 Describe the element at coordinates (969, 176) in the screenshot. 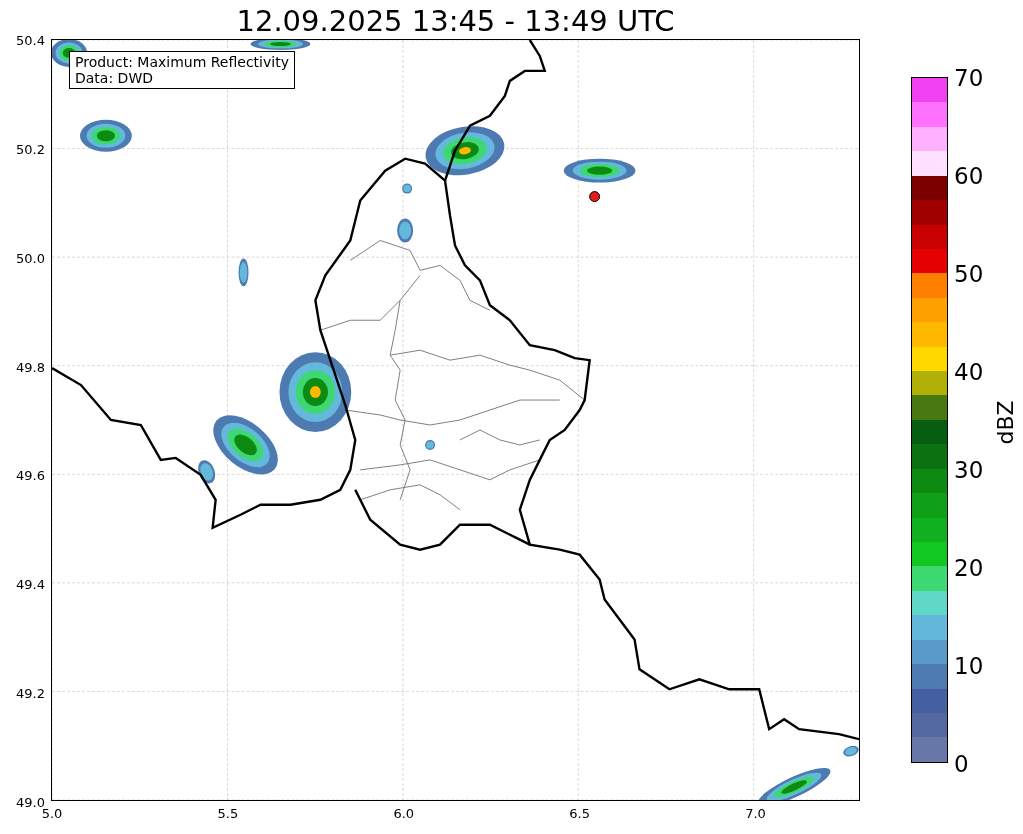

I see `colorbar-tick-label: 60` at that location.